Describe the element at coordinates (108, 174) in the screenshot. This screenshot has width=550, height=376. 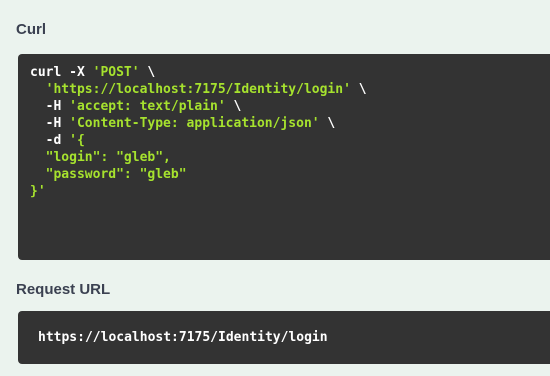
I see `curl-line: "password": "gleb"` at that location.